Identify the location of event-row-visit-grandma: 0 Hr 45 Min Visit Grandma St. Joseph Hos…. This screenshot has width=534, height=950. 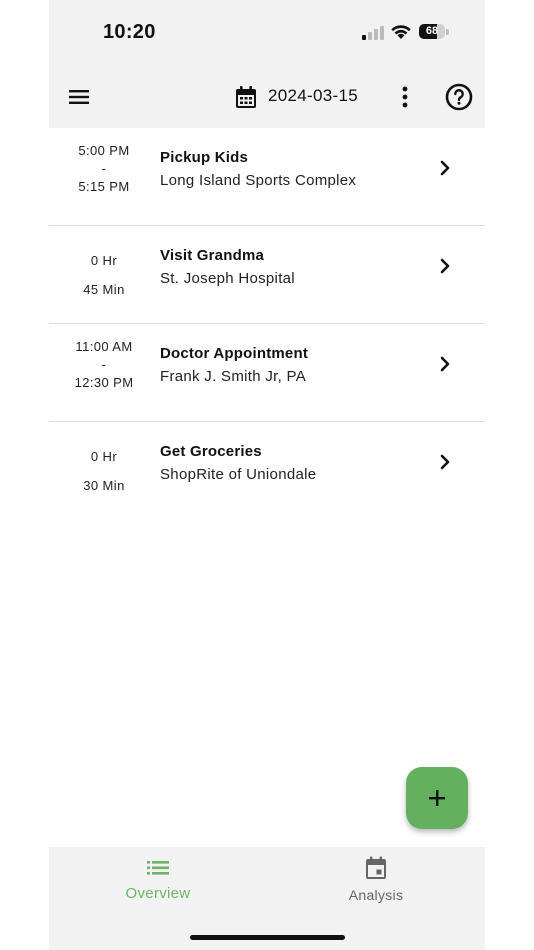
(267, 275).